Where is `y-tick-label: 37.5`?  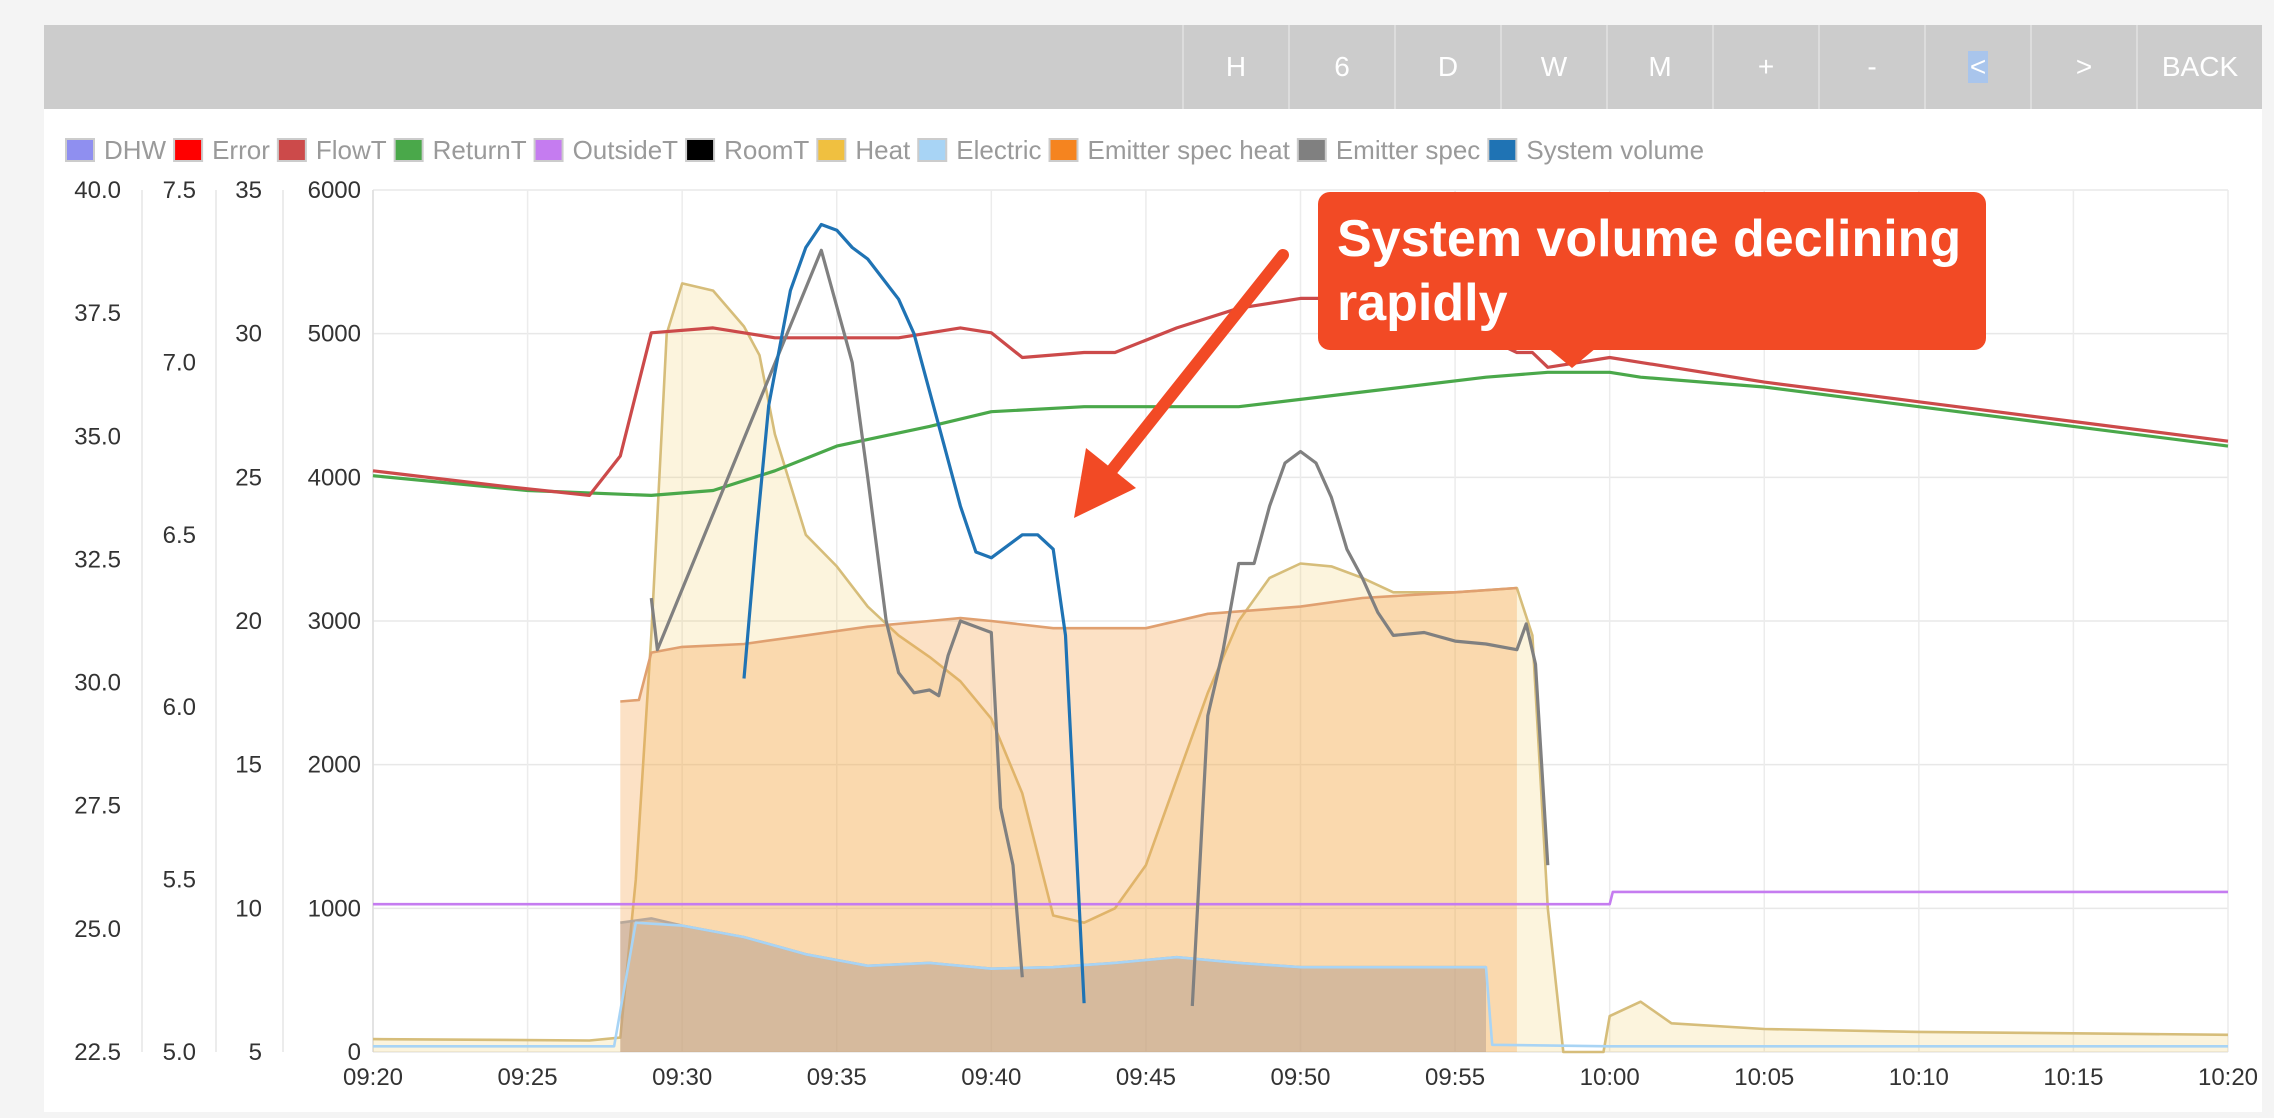
y-tick-label: 37.5 is located at coordinates (97, 313).